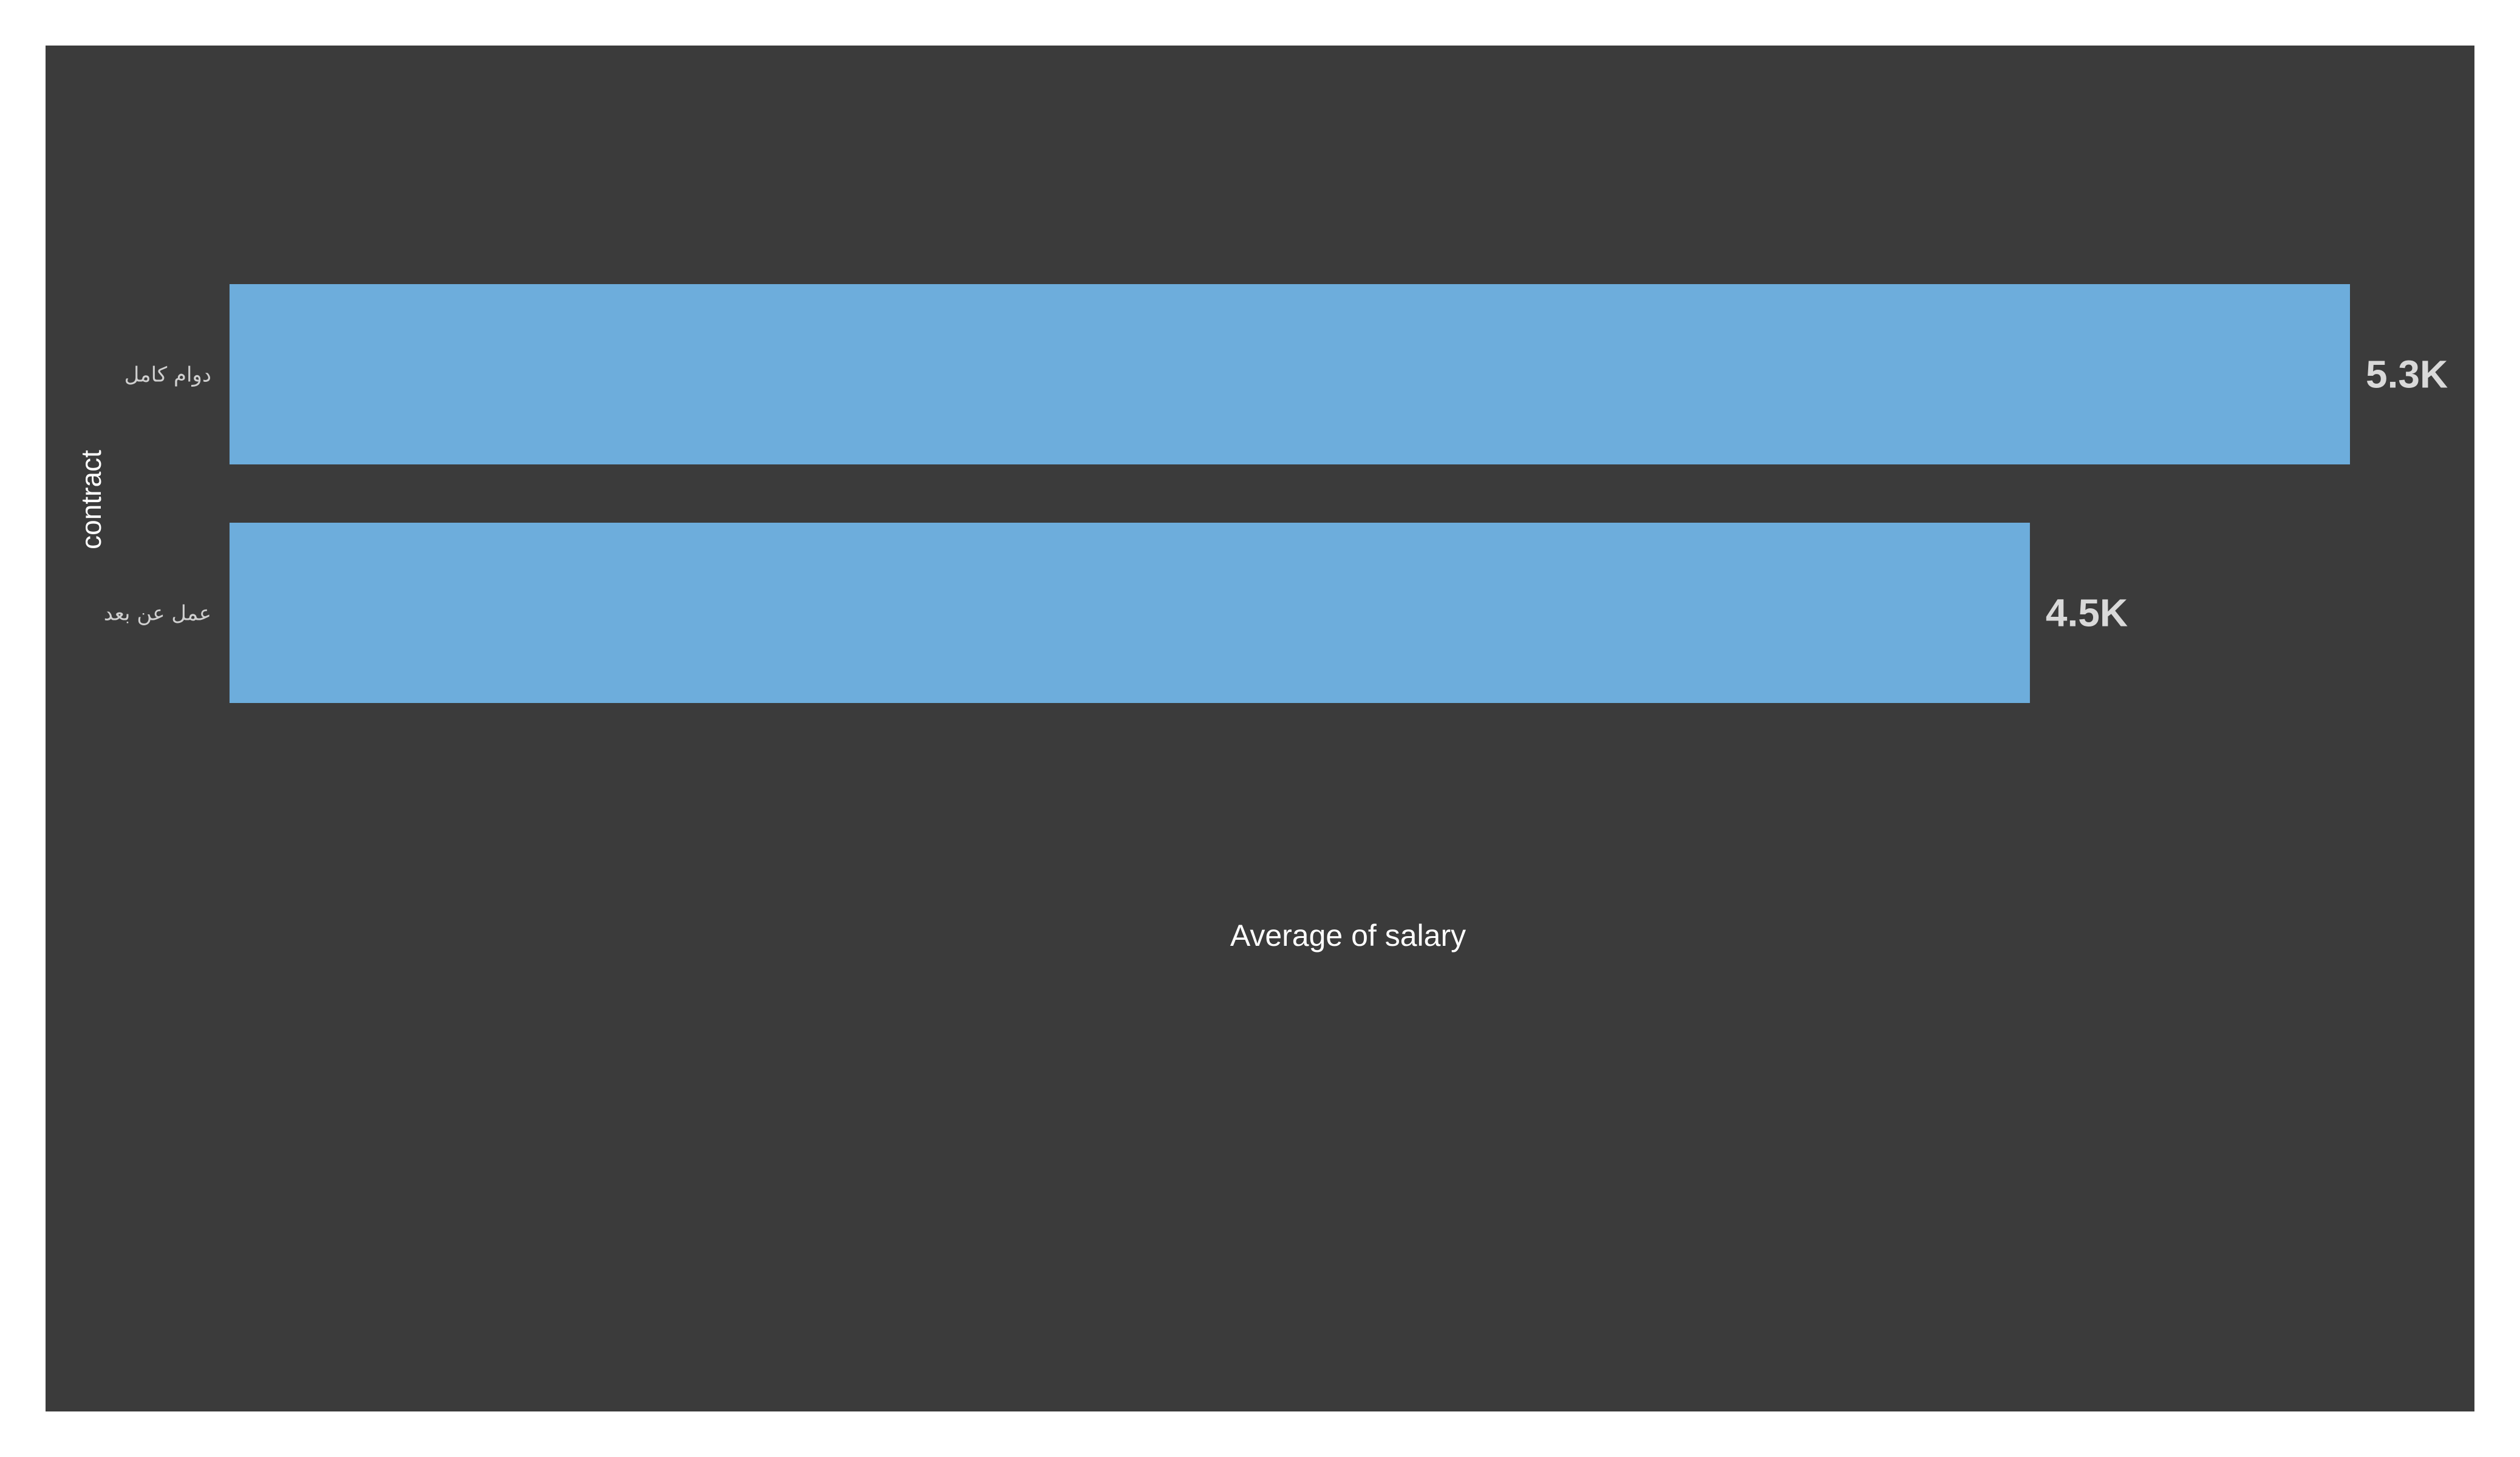  Describe the element at coordinates (1348, 936) in the screenshot. I see `x-axis-title: Average of salary` at that location.